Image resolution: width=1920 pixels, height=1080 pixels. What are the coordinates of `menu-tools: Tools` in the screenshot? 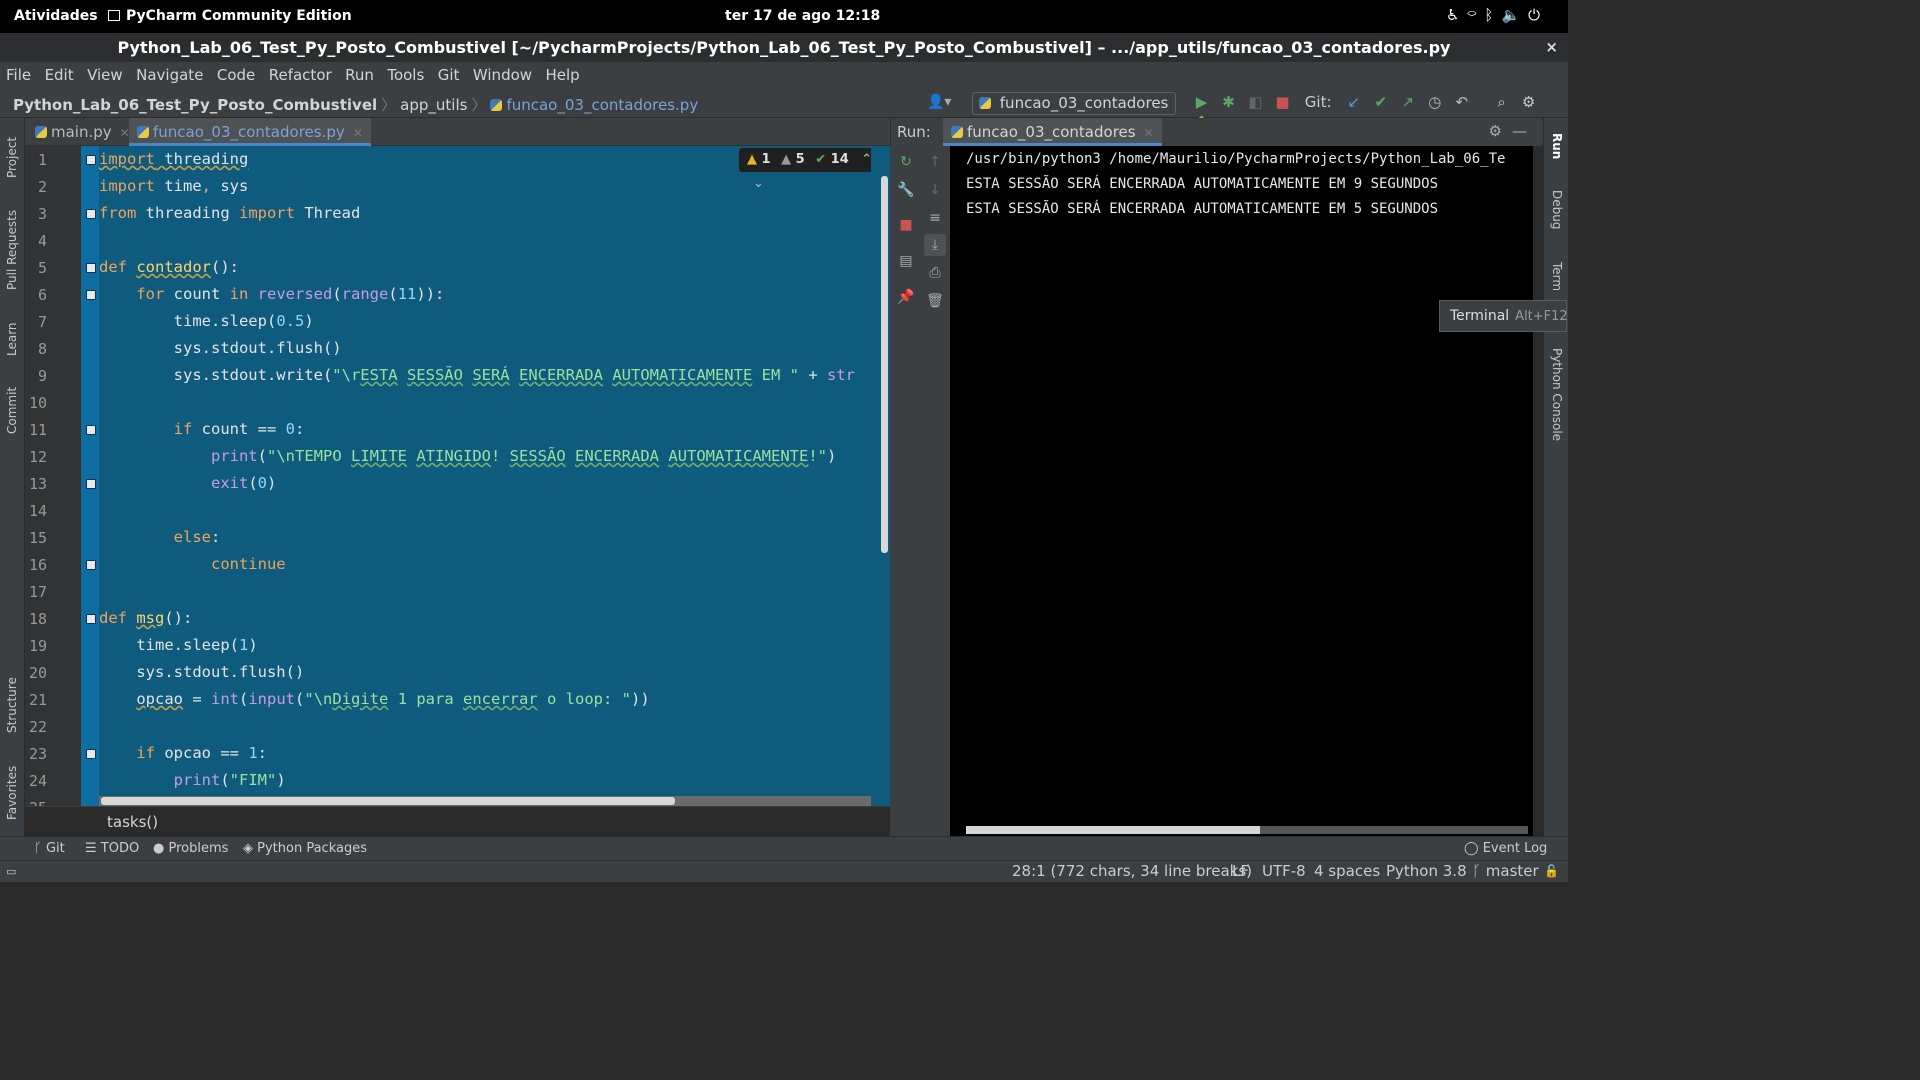 It's located at (405, 73).